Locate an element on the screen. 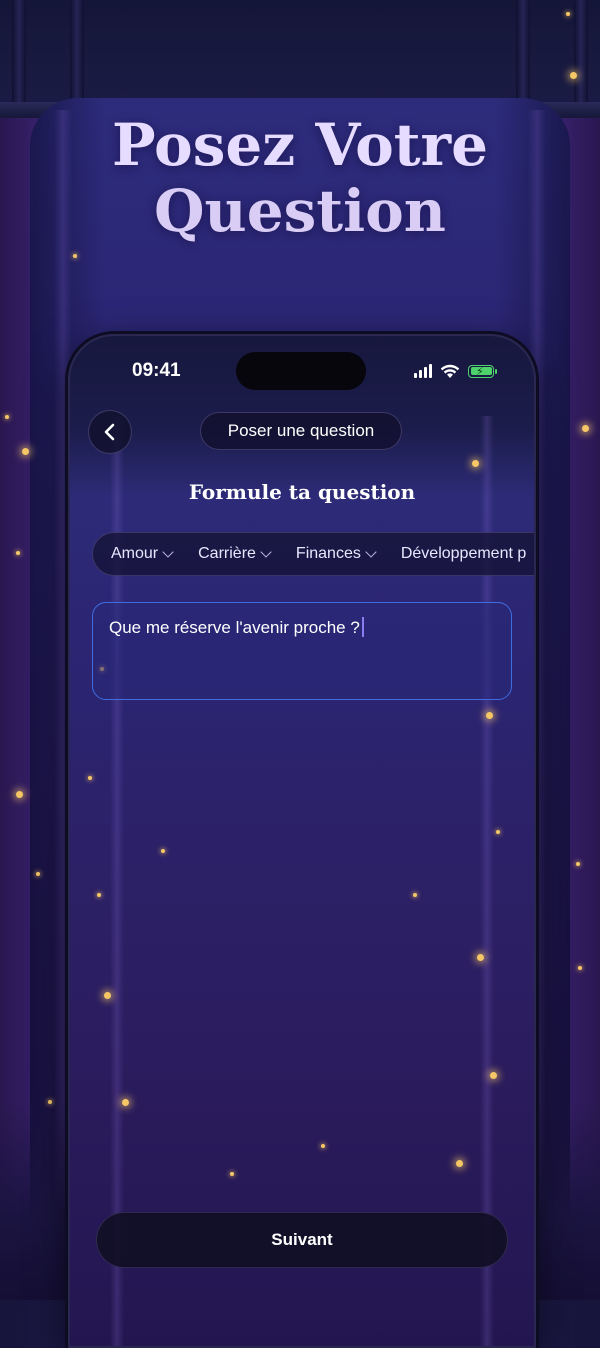 This screenshot has height=1348, width=600. category-dropdown-finances: Finances is located at coordinates (336, 554).